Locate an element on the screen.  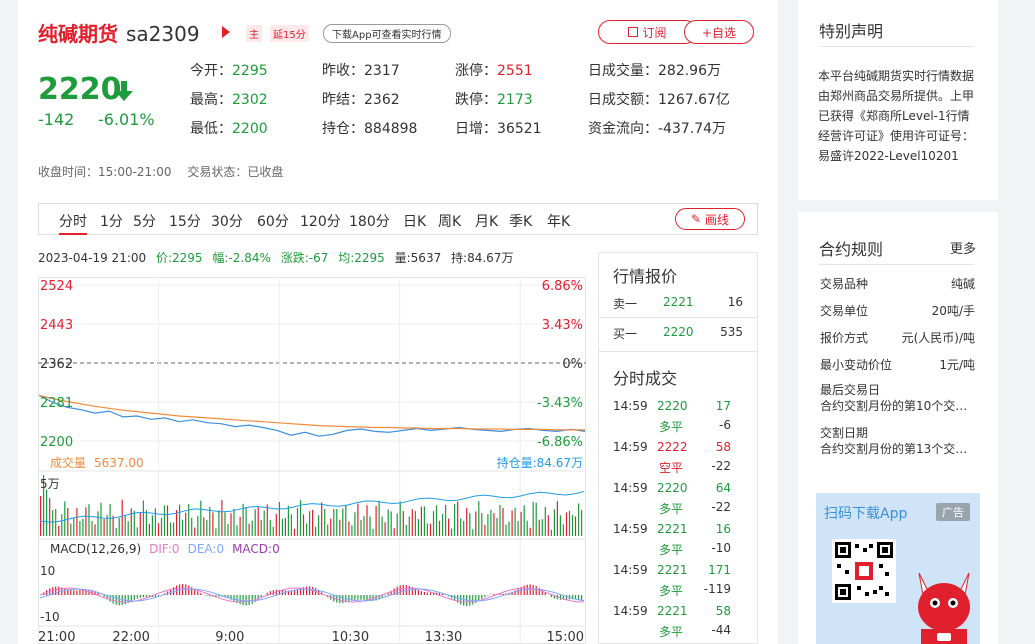
price-change-percent: -6.01% is located at coordinates (126, 119).